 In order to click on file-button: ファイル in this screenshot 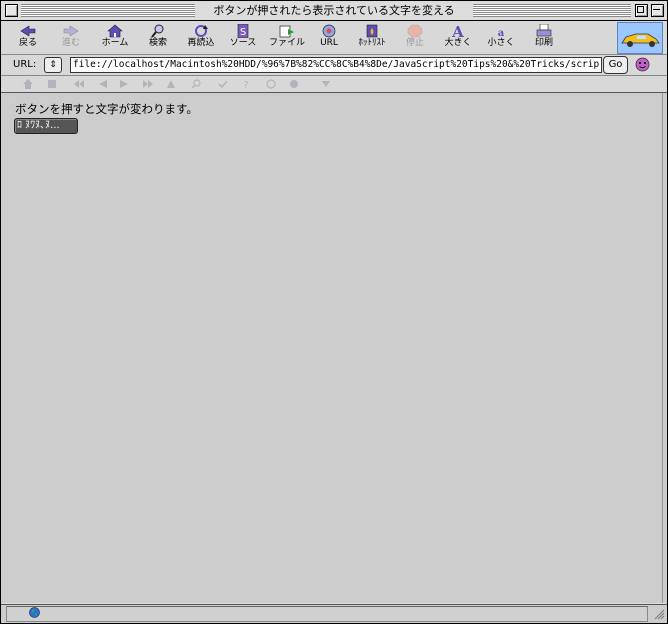, I will do `click(287, 38)`.